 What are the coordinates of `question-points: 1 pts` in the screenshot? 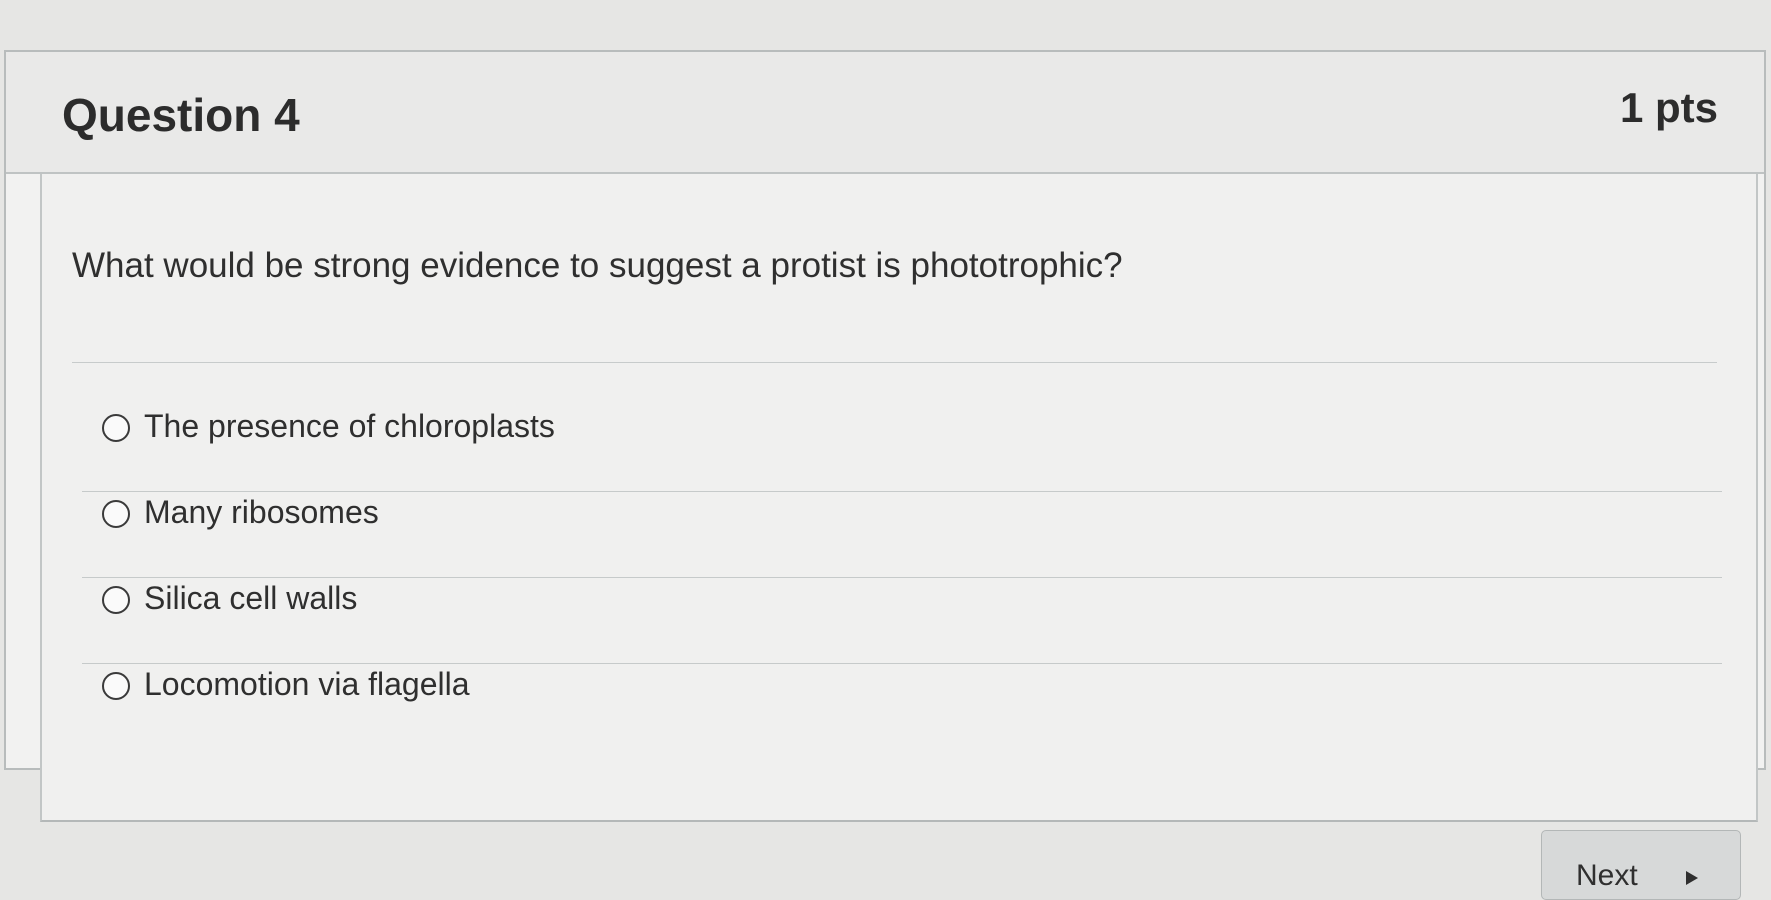 It's located at (1668, 107).